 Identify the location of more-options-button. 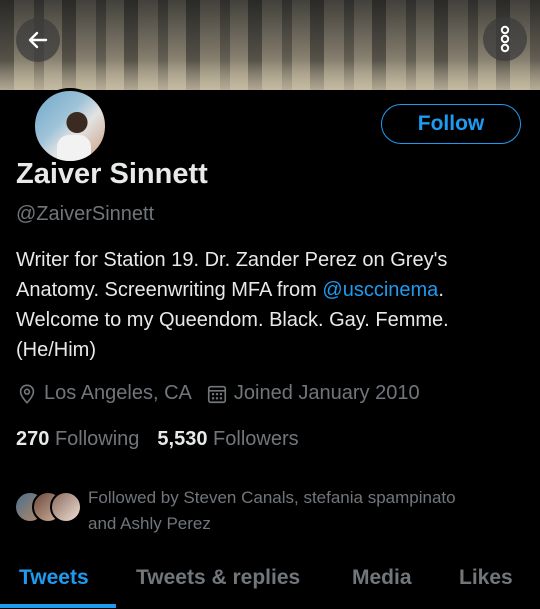
(505, 39).